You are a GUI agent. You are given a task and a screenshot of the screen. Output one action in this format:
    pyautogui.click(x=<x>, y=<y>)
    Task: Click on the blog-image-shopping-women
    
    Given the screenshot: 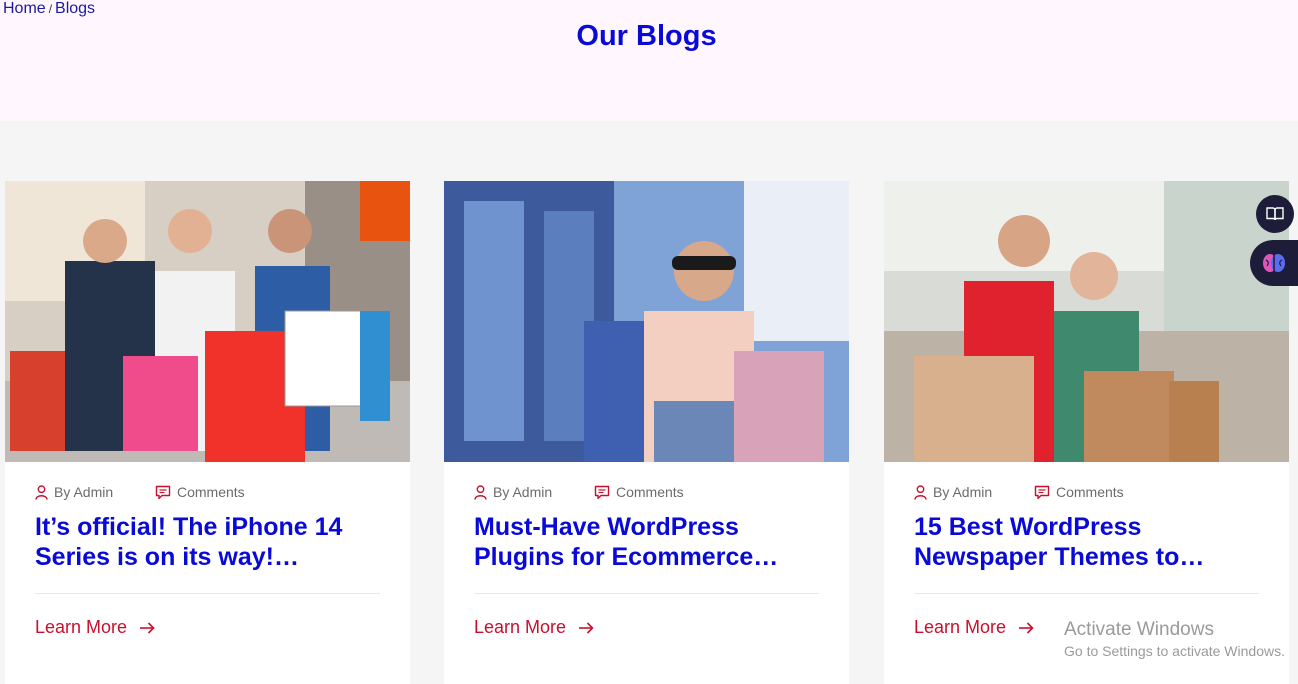 What is the action you would take?
    pyautogui.click(x=207, y=321)
    